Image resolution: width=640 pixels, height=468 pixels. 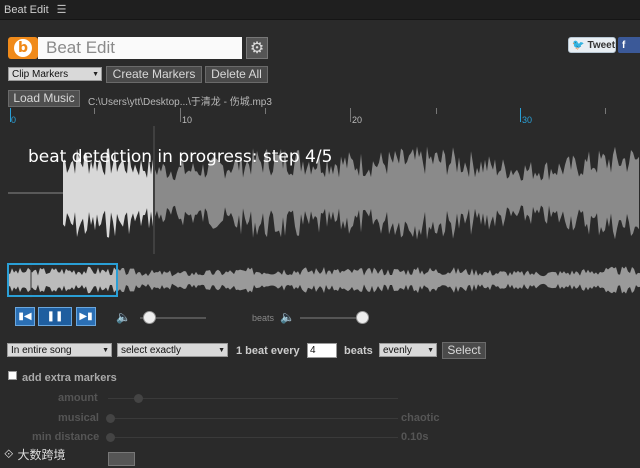 What do you see at coordinates (172, 350) in the screenshot?
I see `mode-select: select exactly` at bounding box center [172, 350].